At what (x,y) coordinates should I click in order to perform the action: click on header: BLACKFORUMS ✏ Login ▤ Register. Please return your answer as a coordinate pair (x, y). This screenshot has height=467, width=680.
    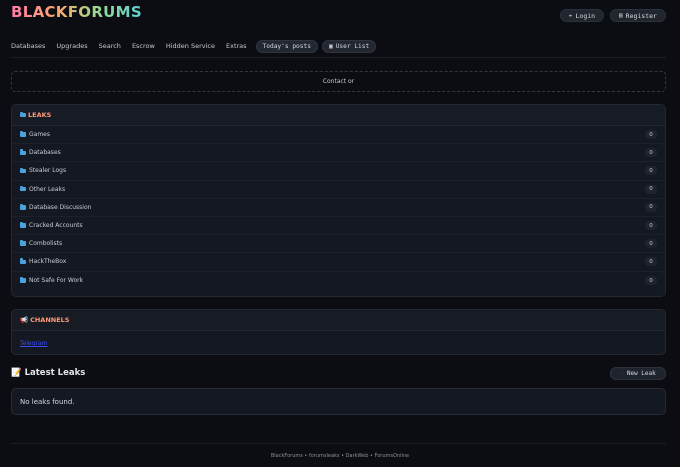
    Looking at the image, I should click on (340, 15).